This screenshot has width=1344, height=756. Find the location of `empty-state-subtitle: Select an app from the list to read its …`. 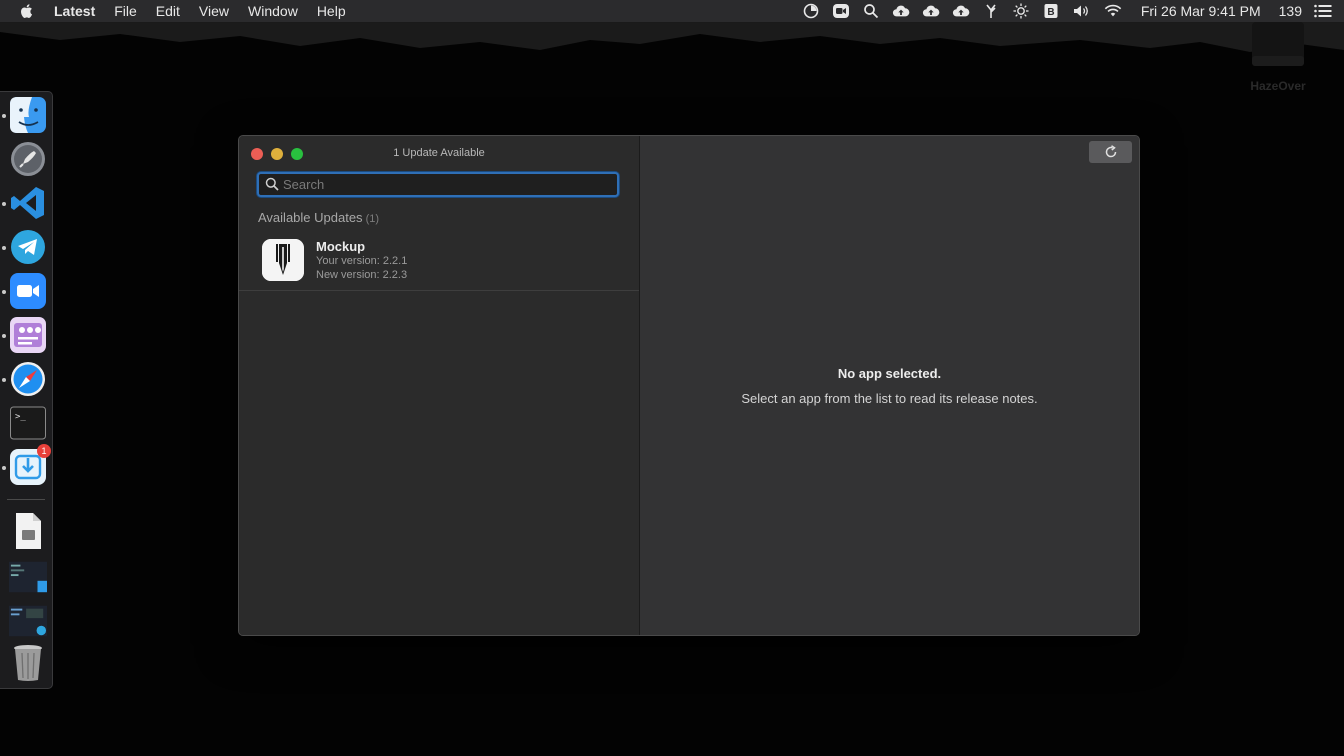

empty-state-subtitle: Select an app from the list to read its … is located at coordinates (889, 398).